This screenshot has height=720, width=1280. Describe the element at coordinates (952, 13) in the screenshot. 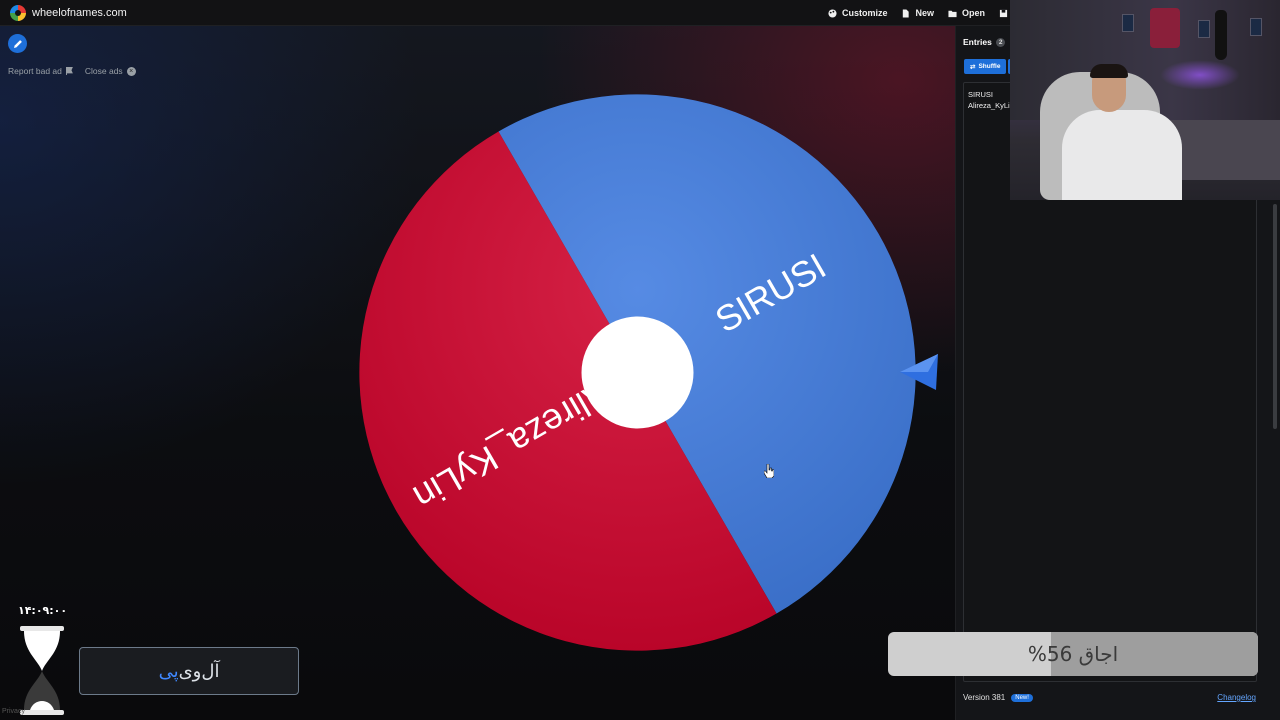

I see `folder-icon` at that location.